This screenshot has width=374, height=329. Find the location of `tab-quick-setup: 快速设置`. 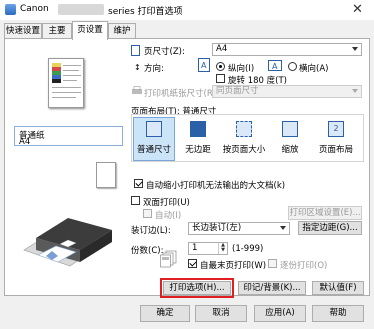

tab-quick-setup: 快速设置 is located at coordinates (23, 31).